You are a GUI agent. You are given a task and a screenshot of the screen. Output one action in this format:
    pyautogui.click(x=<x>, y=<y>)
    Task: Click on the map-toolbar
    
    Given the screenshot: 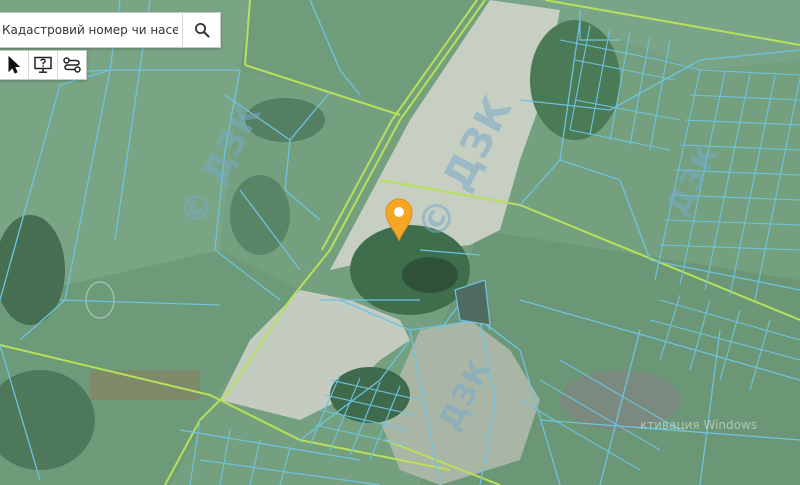 What is the action you would take?
    pyautogui.click(x=43, y=65)
    